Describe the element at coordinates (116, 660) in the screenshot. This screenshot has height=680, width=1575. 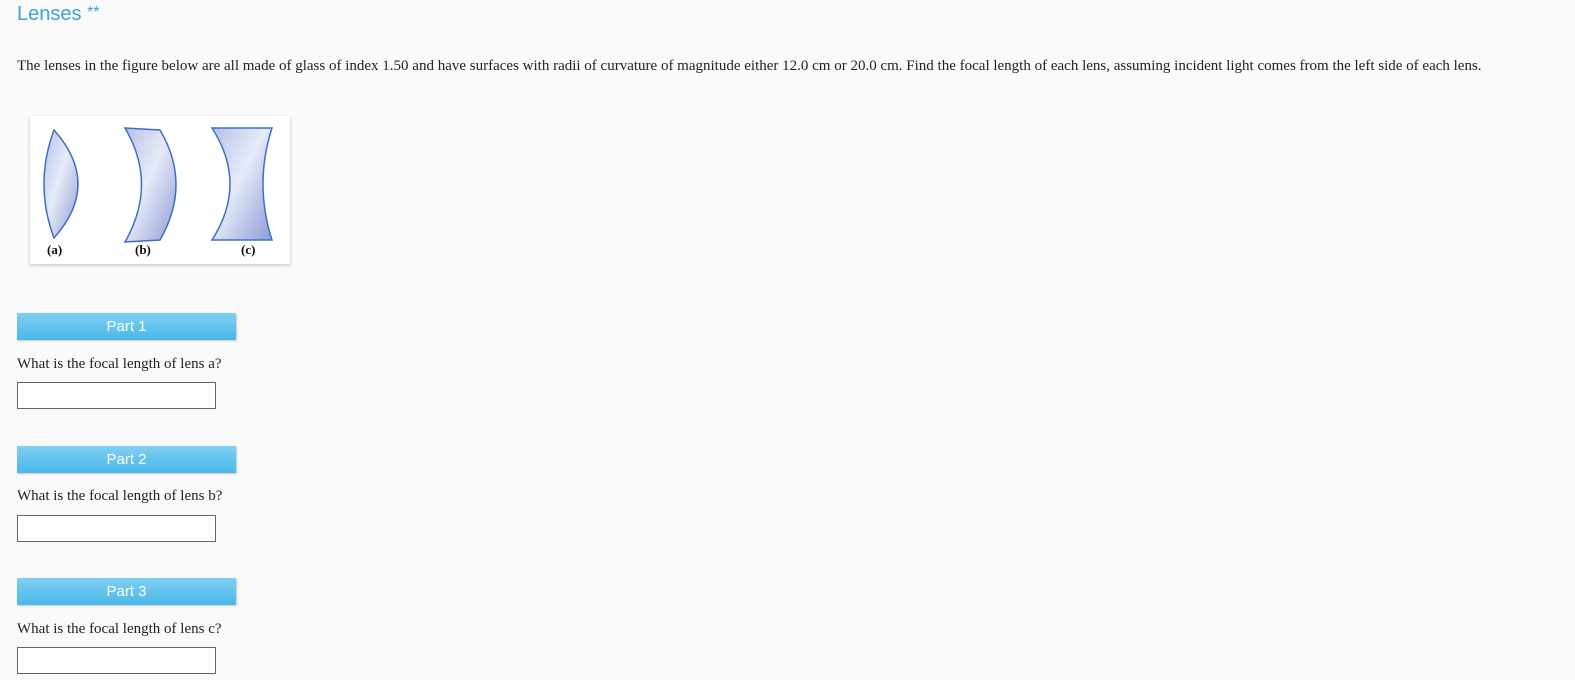
I see `part-3-answer-input` at that location.